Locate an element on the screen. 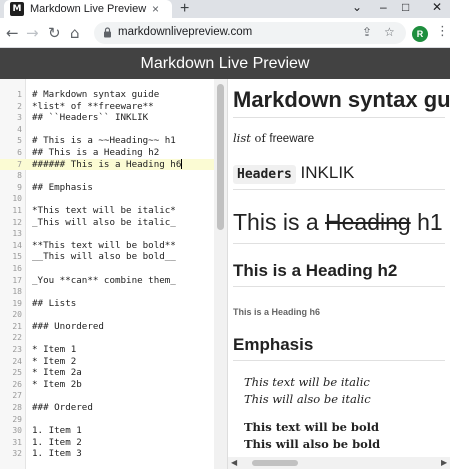 The width and height of the screenshot is (450, 469). editor-line: 9 ## Emphasis is located at coordinates (114, 188).